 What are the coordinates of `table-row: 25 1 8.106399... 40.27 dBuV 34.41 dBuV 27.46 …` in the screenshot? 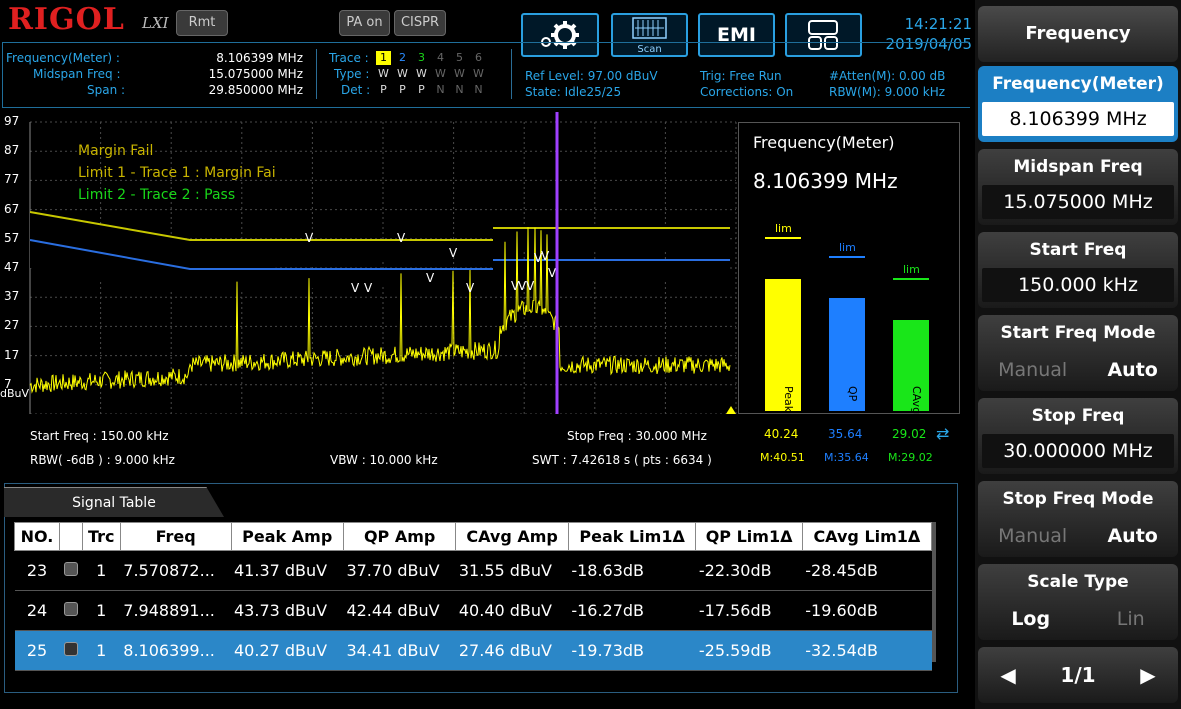 It's located at (473, 650).